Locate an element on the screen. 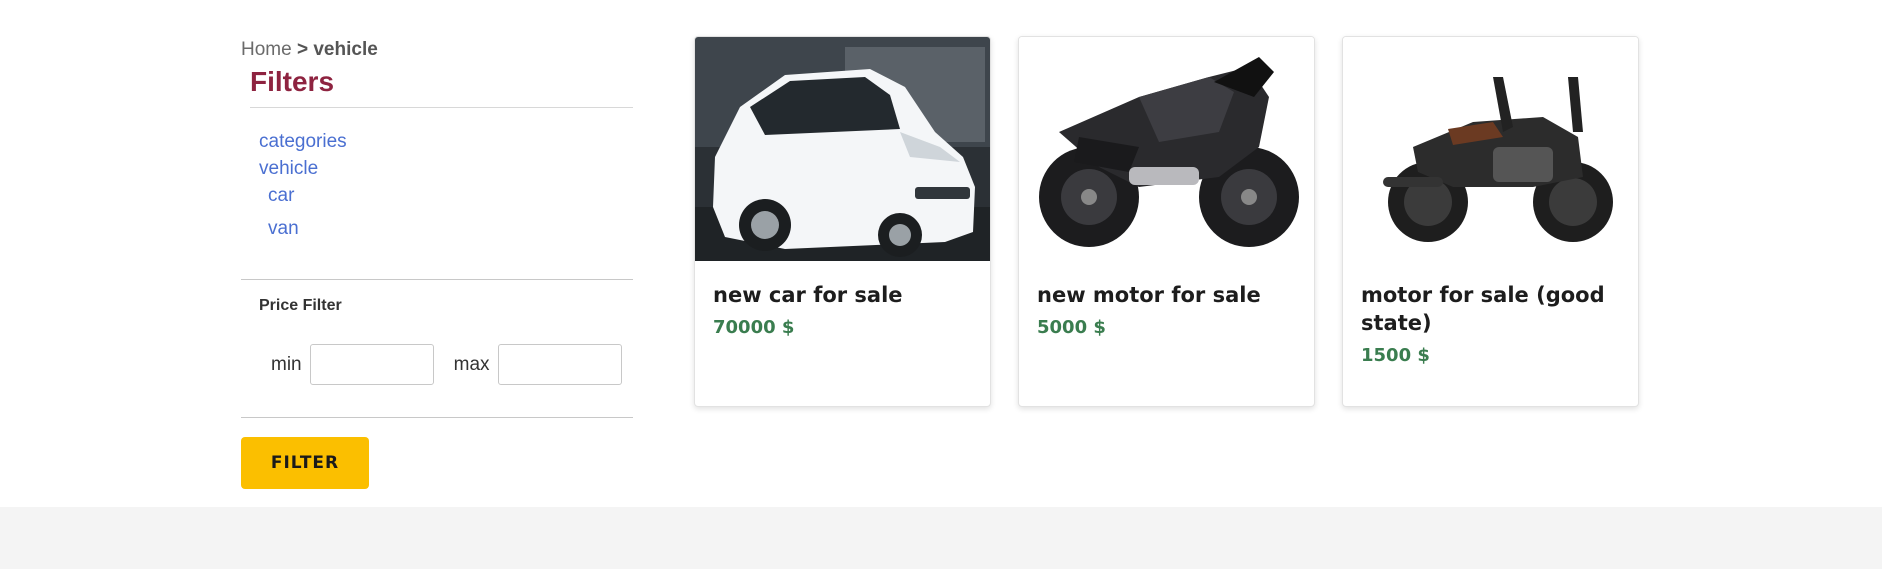 Image resolution: width=1882 pixels, height=569 pixels. breadcrumb-home-link: Home is located at coordinates (266, 49).